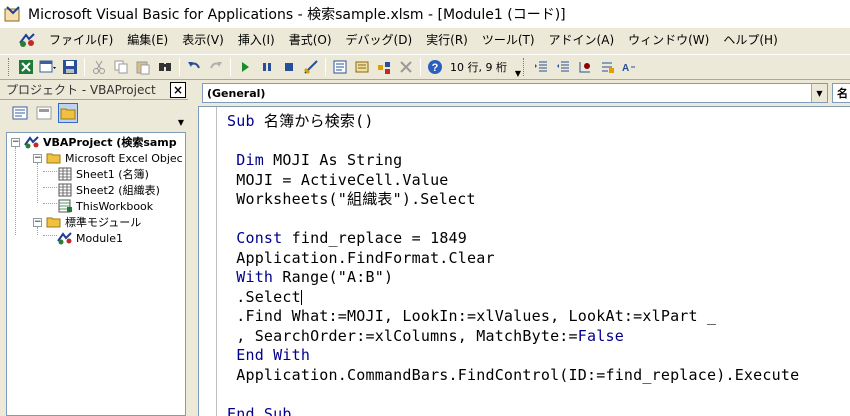 This screenshot has width=850, height=416. I want to click on outdent-icon, so click(563, 67).